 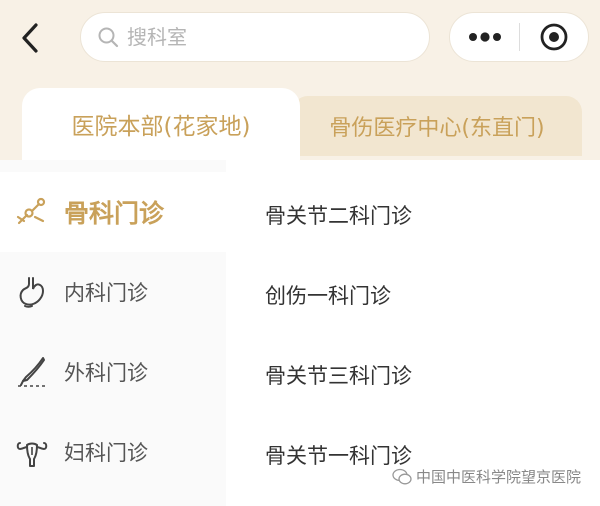 I want to click on close-mini-program-button, so click(x=554, y=37).